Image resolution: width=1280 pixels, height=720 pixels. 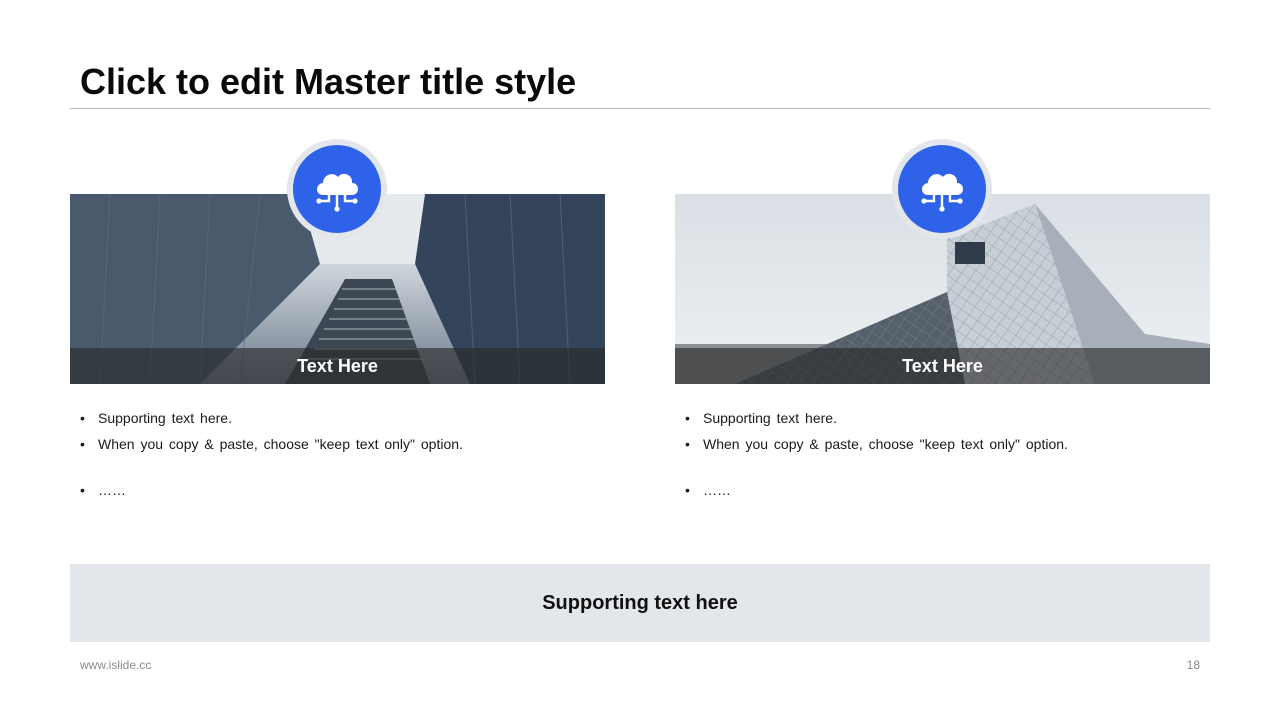 I want to click on footer-url: www.islide.cc, so click(x=116, y=665).